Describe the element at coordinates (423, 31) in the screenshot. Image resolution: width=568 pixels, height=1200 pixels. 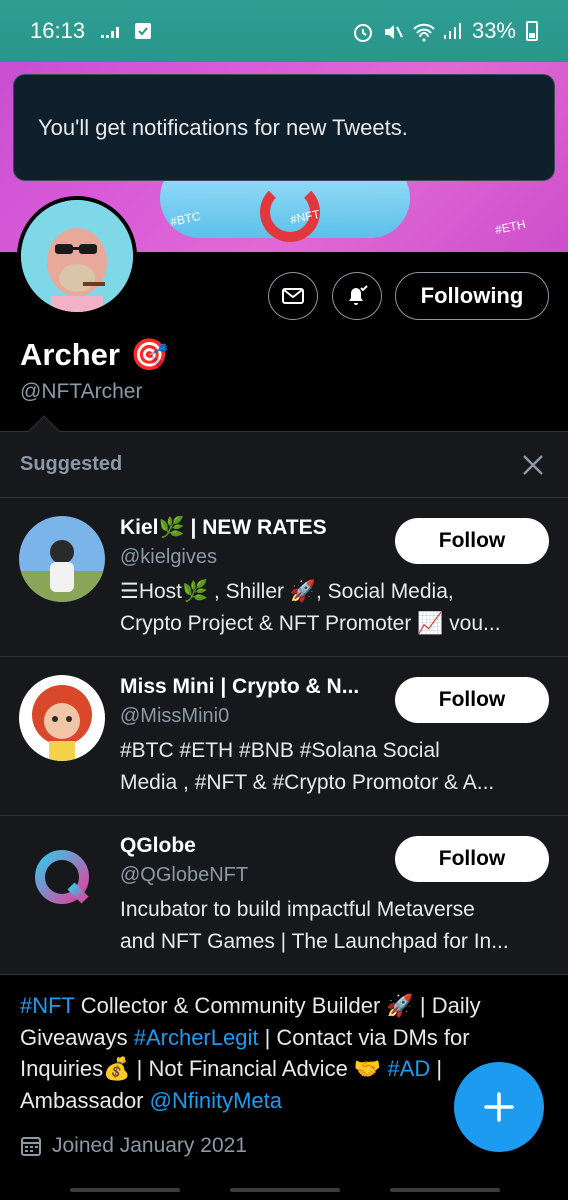
I see `wifi-icon` at that location.